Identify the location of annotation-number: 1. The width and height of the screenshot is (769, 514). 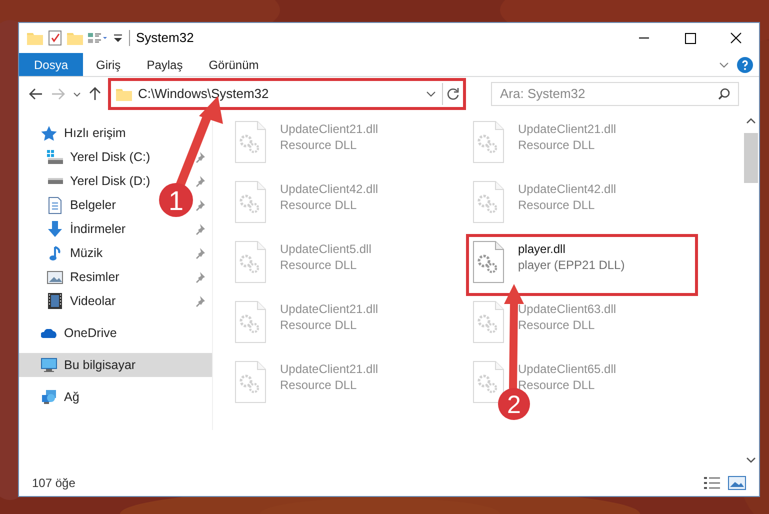
(176, 201).